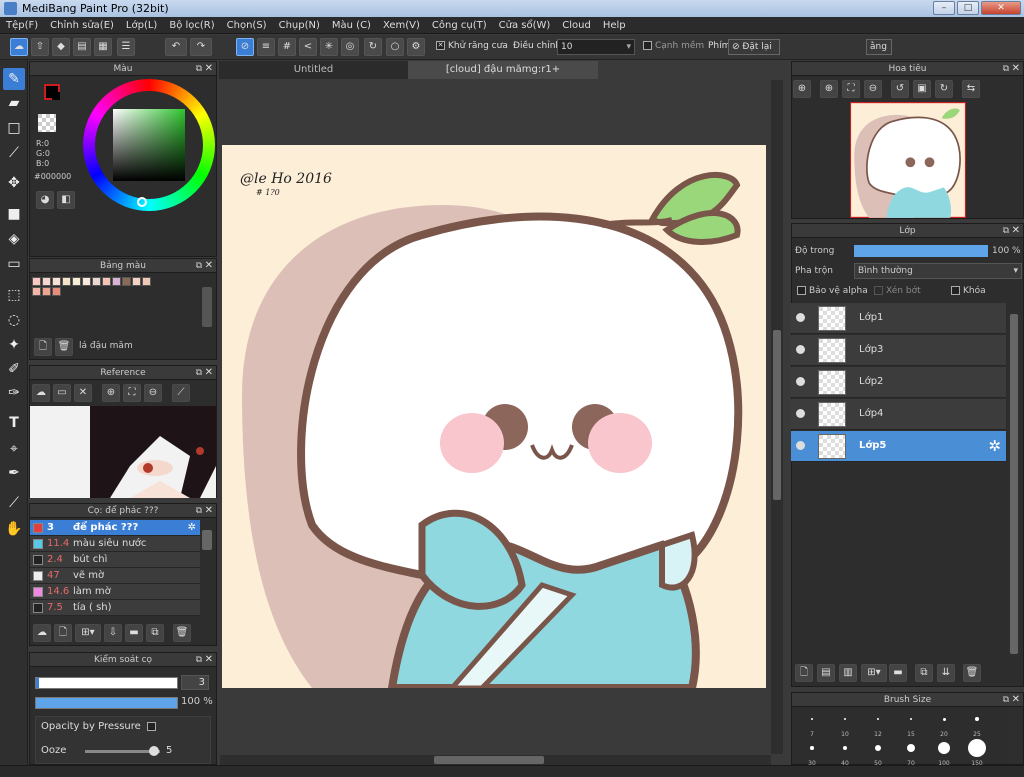 The height and width of the screenshot is (777, 1024). What do you see at coordinates (142, 202) in the screenshot?
I see `hue-handle` at bounding box center [142, 202].